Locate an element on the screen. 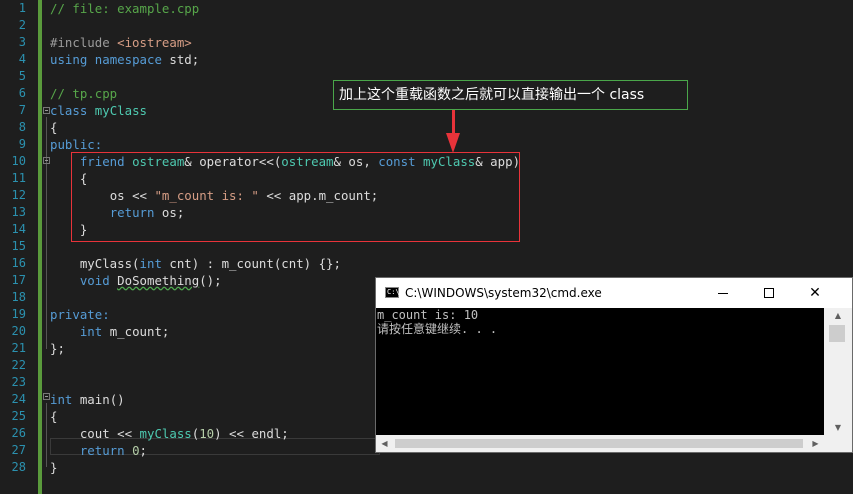 This screenshot has width=853, height=494. minimize-button is located at coordinates (723, 293).